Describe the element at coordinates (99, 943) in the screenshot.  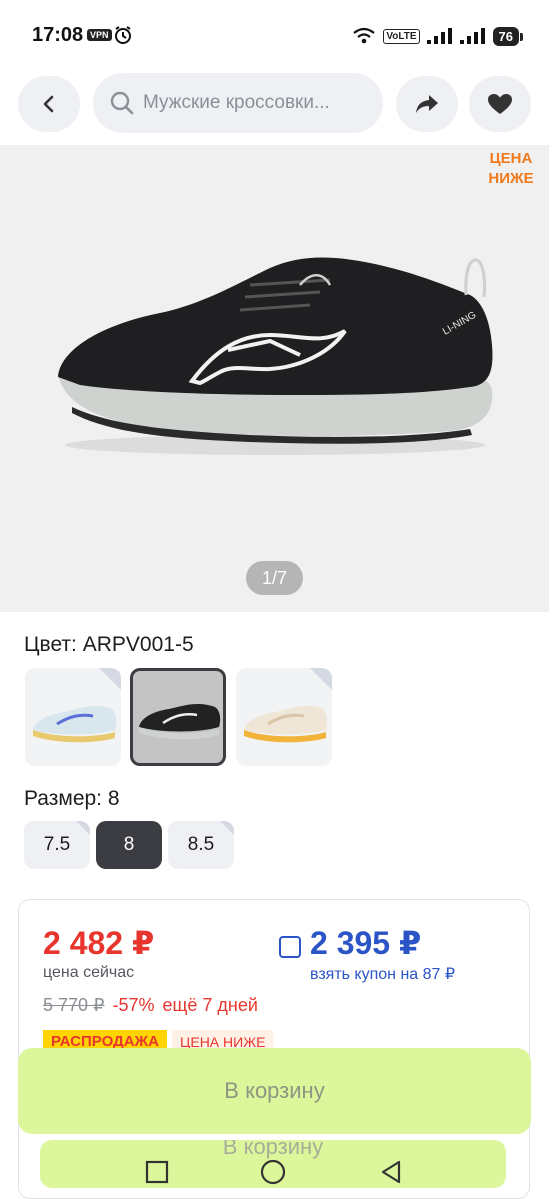
I see `current-price: 2 482 ₽` at that location.